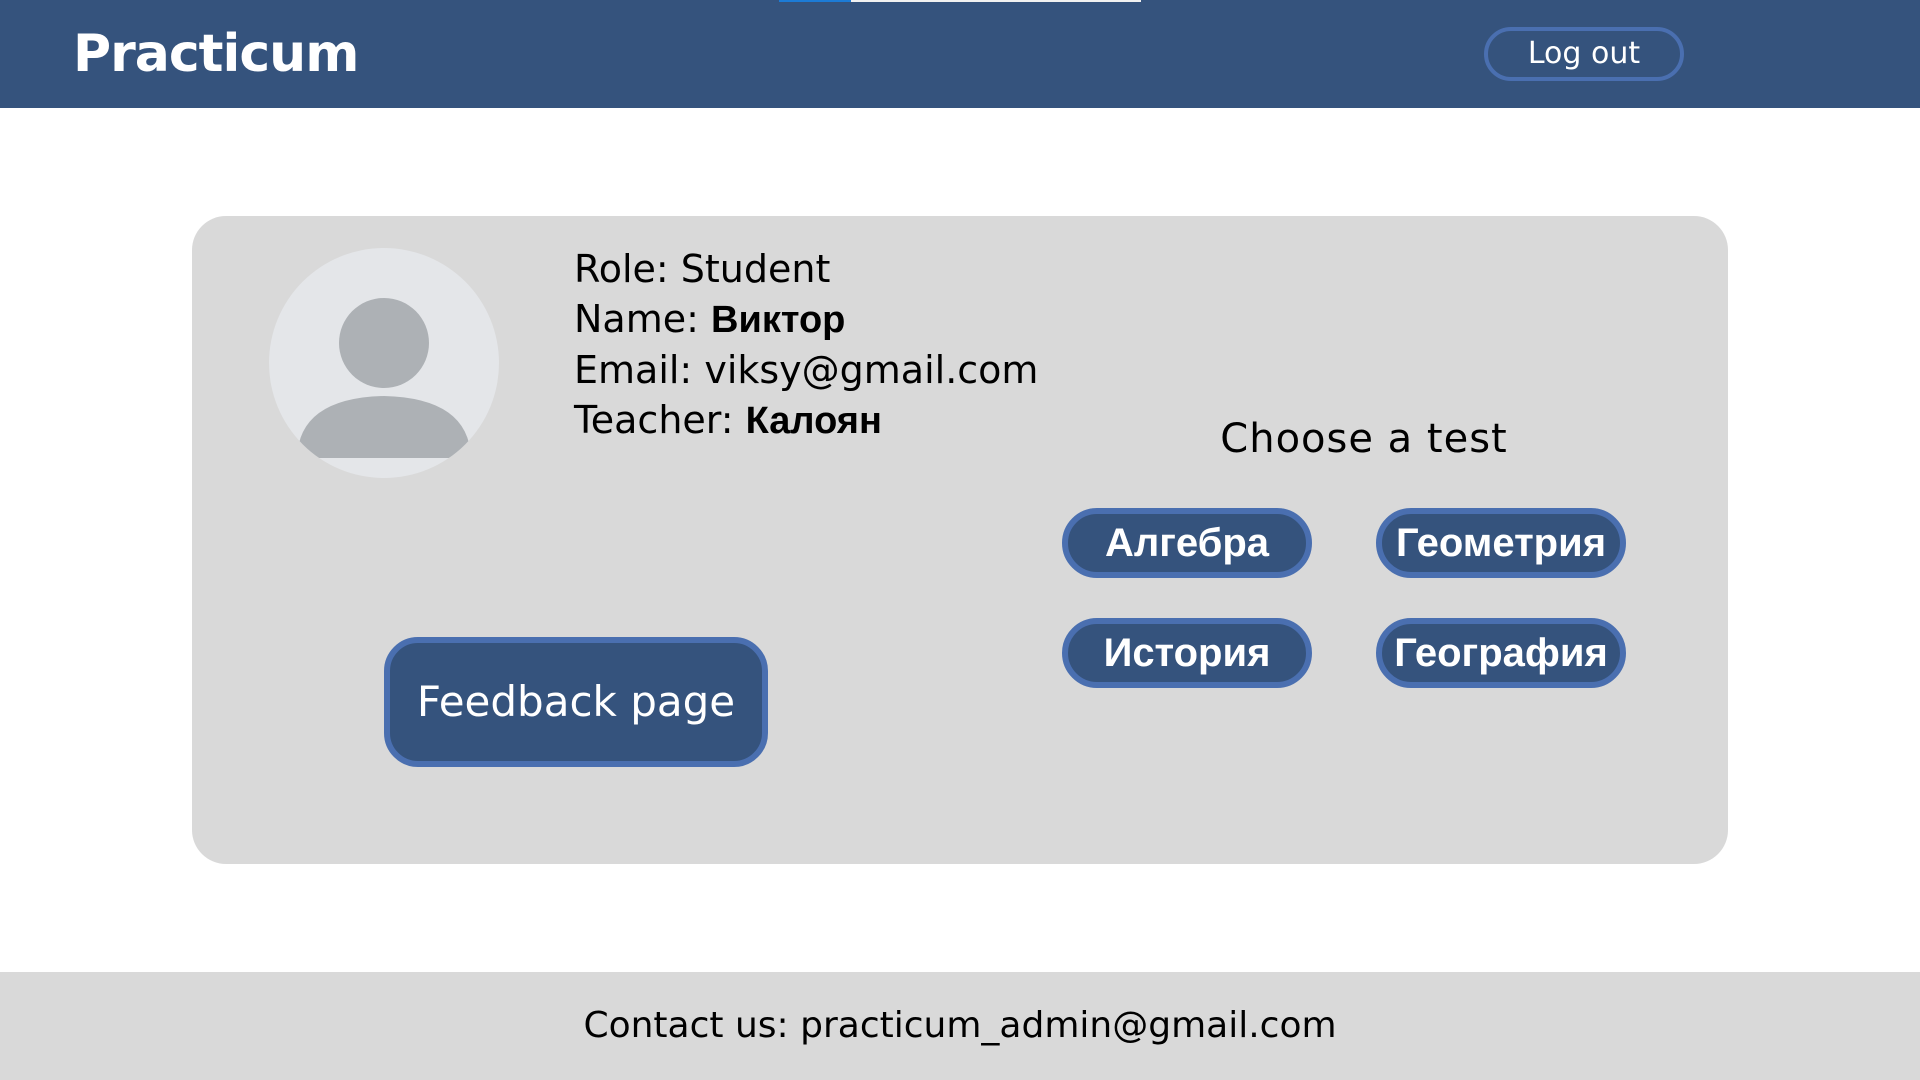 This screenshot has height=1080, width=1920. What do you see at coordinates (755, 269) in the screenshot?
I see `role-value: Student` at bounding box center [755, 269].